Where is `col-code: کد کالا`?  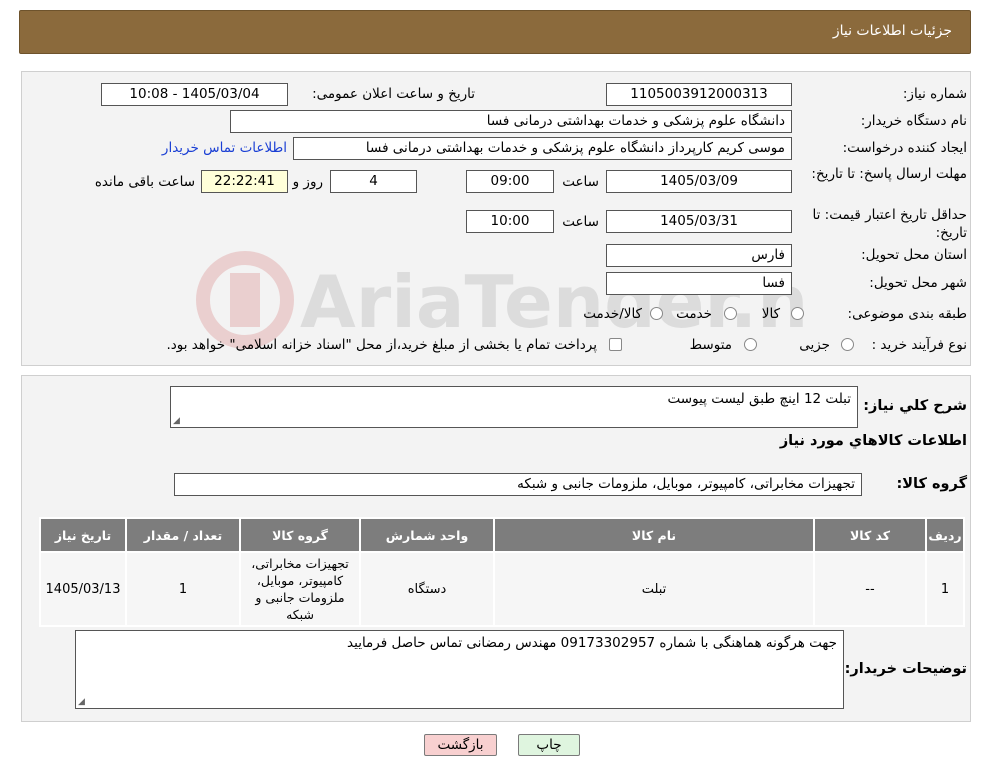
col-code: کد کالا is located at coordinates (870, 535).